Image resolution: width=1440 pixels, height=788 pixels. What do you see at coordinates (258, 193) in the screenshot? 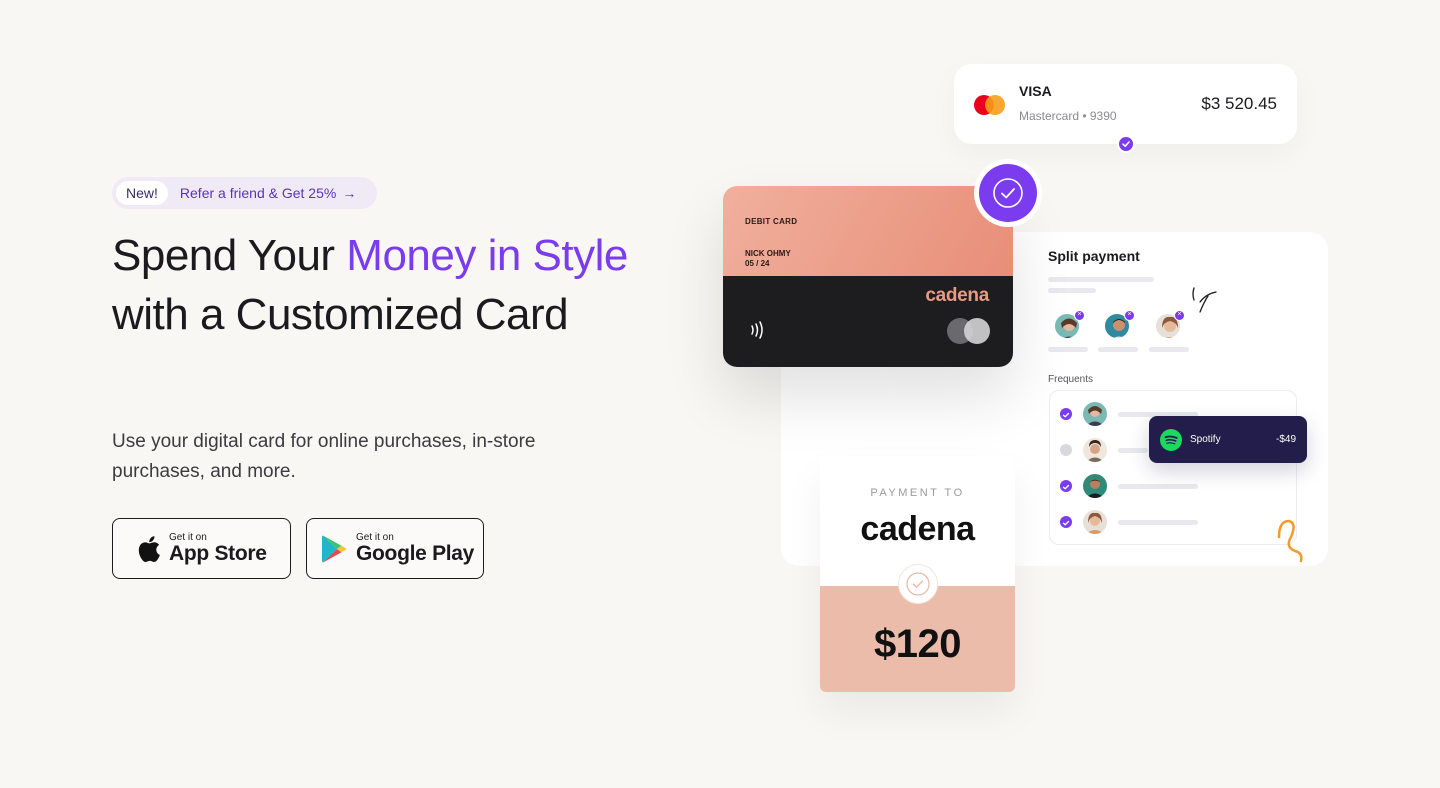
I see `promo-link-text: Refer a friend & Get 25%` at bounding box center [258, 193].